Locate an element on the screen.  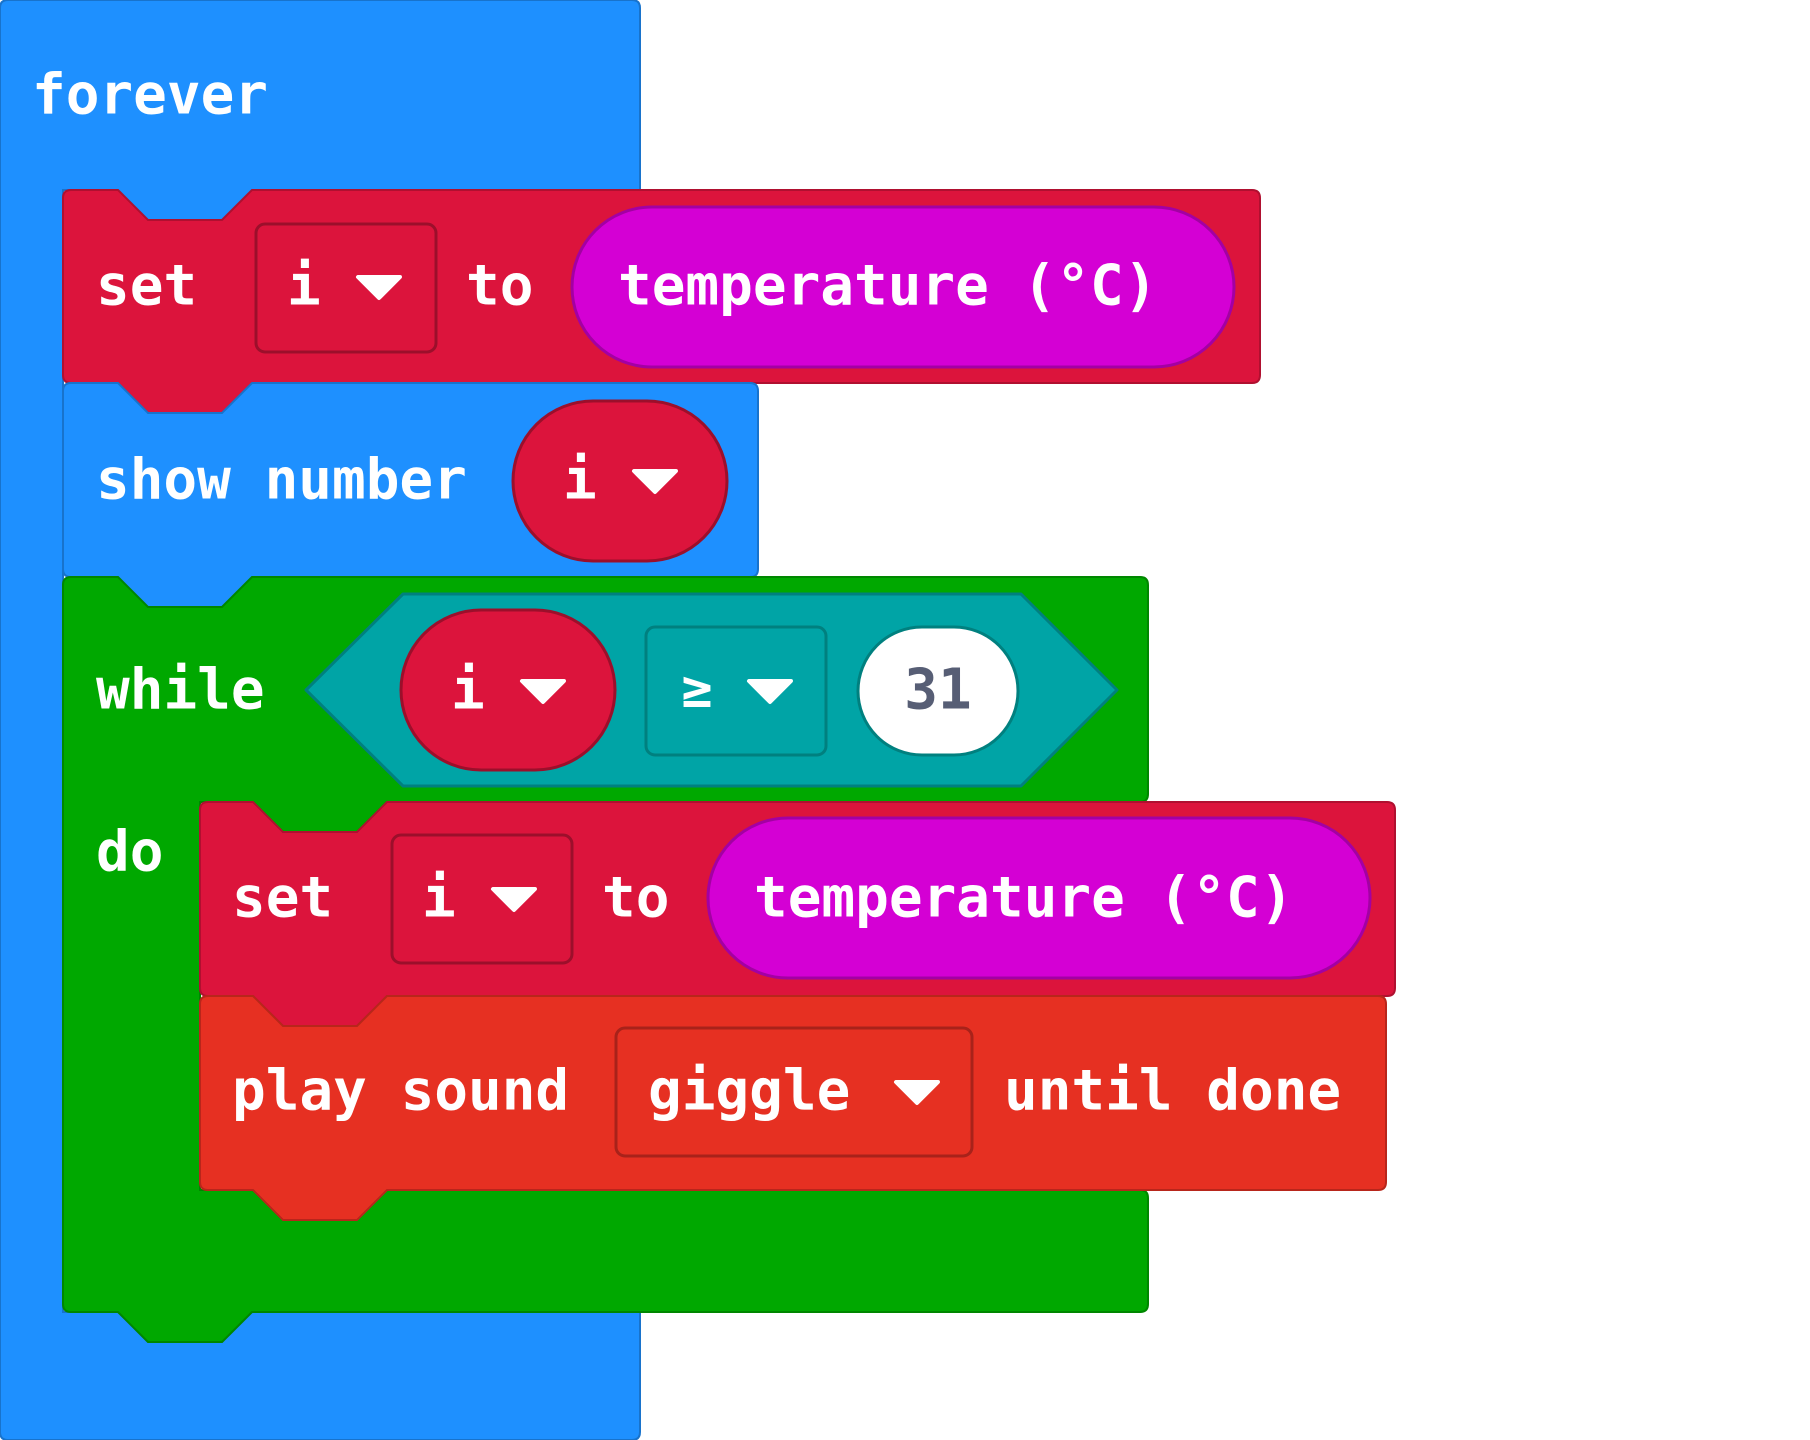
inner-variable-dropdown-field is located at coordinates (482, 899).